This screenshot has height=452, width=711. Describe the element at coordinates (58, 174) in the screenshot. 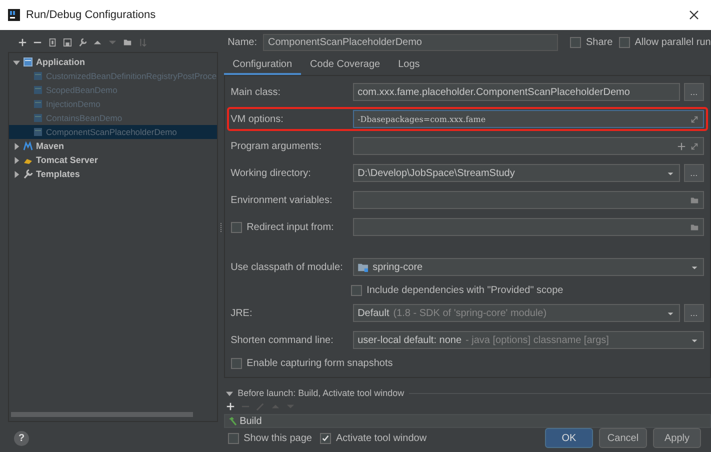

I see `tree-group: Templates` at that location.